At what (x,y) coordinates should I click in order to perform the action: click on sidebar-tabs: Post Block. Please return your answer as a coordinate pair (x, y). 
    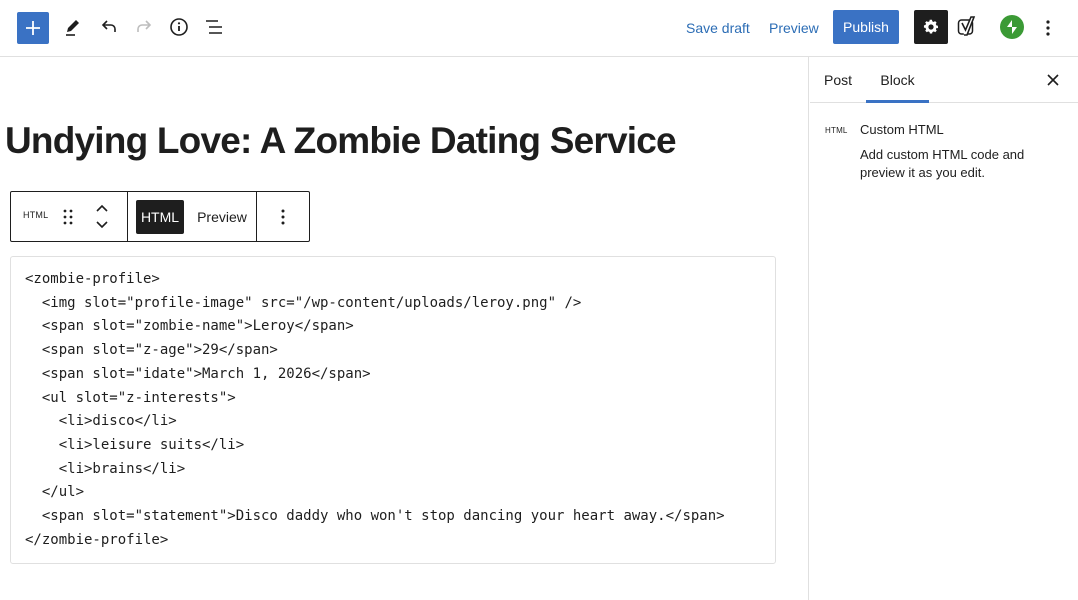
    Looking at the image, I should click on (944, 80).